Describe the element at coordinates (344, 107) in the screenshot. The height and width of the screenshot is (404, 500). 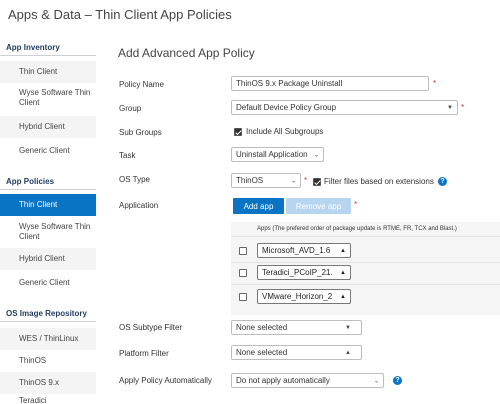
I see `group-select: Default Device Policy Group ▼` at that location.